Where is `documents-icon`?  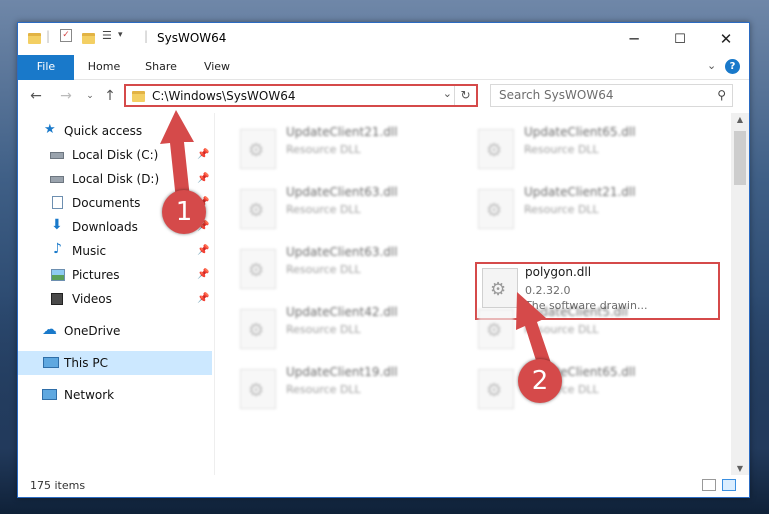 documents-icon is located at coordinates (57, 202).